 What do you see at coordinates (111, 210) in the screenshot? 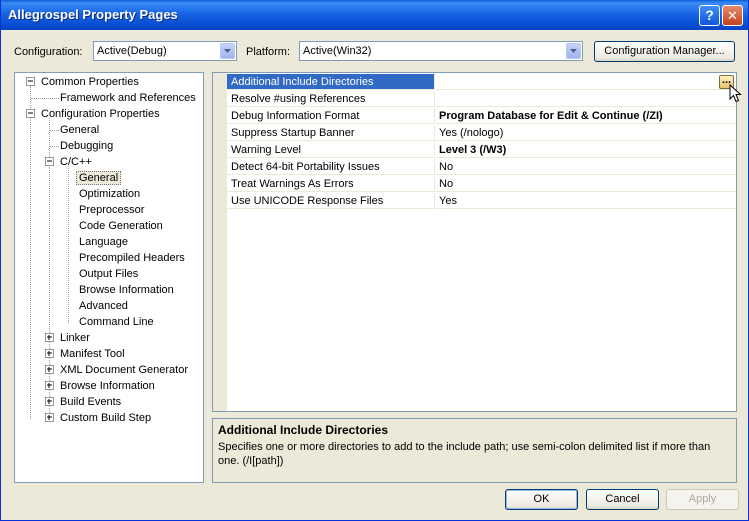
I see `tree-item-preprocessor: Preprocessor` at bounding box center [111, 210].